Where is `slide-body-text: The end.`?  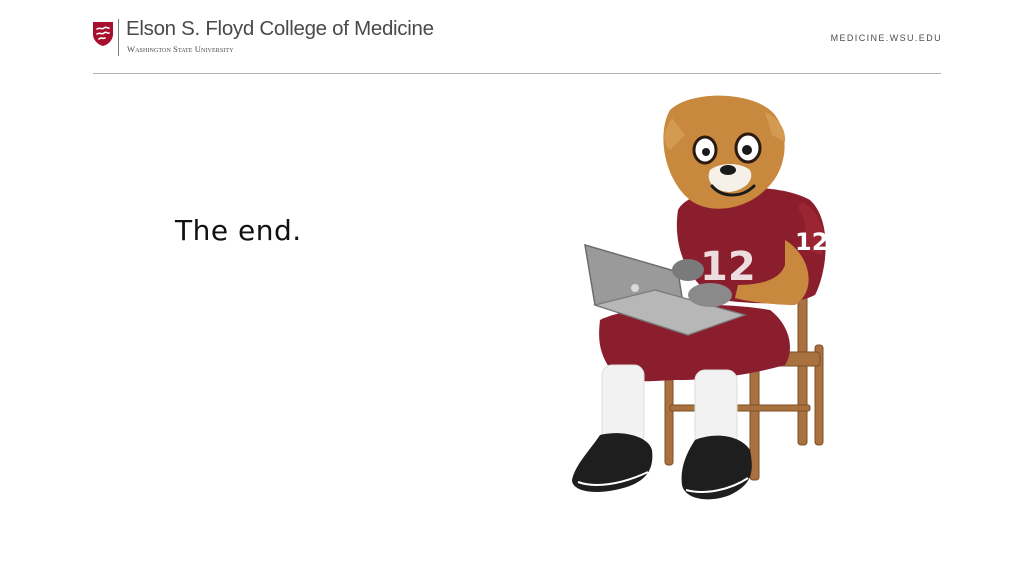 slide-body-text: The end. is located at coordinates (238, 230).